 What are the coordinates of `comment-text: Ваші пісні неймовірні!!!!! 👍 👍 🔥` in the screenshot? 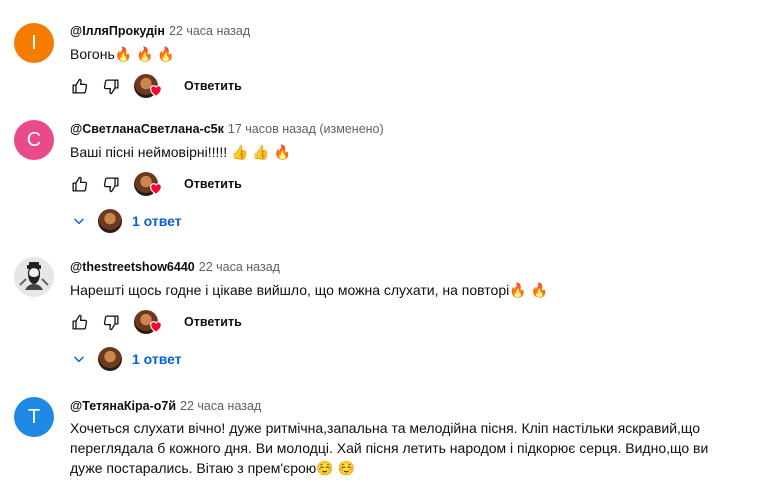 It's located at (181, 152).